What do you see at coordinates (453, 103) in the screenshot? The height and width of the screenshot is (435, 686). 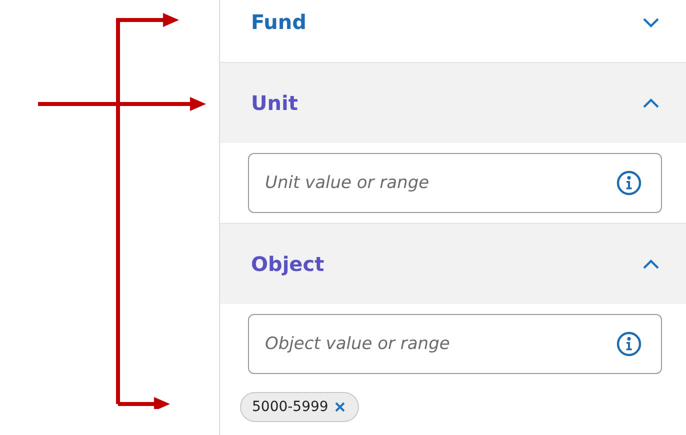 I see `section-header: Unit` at bounding box center [453, 103].